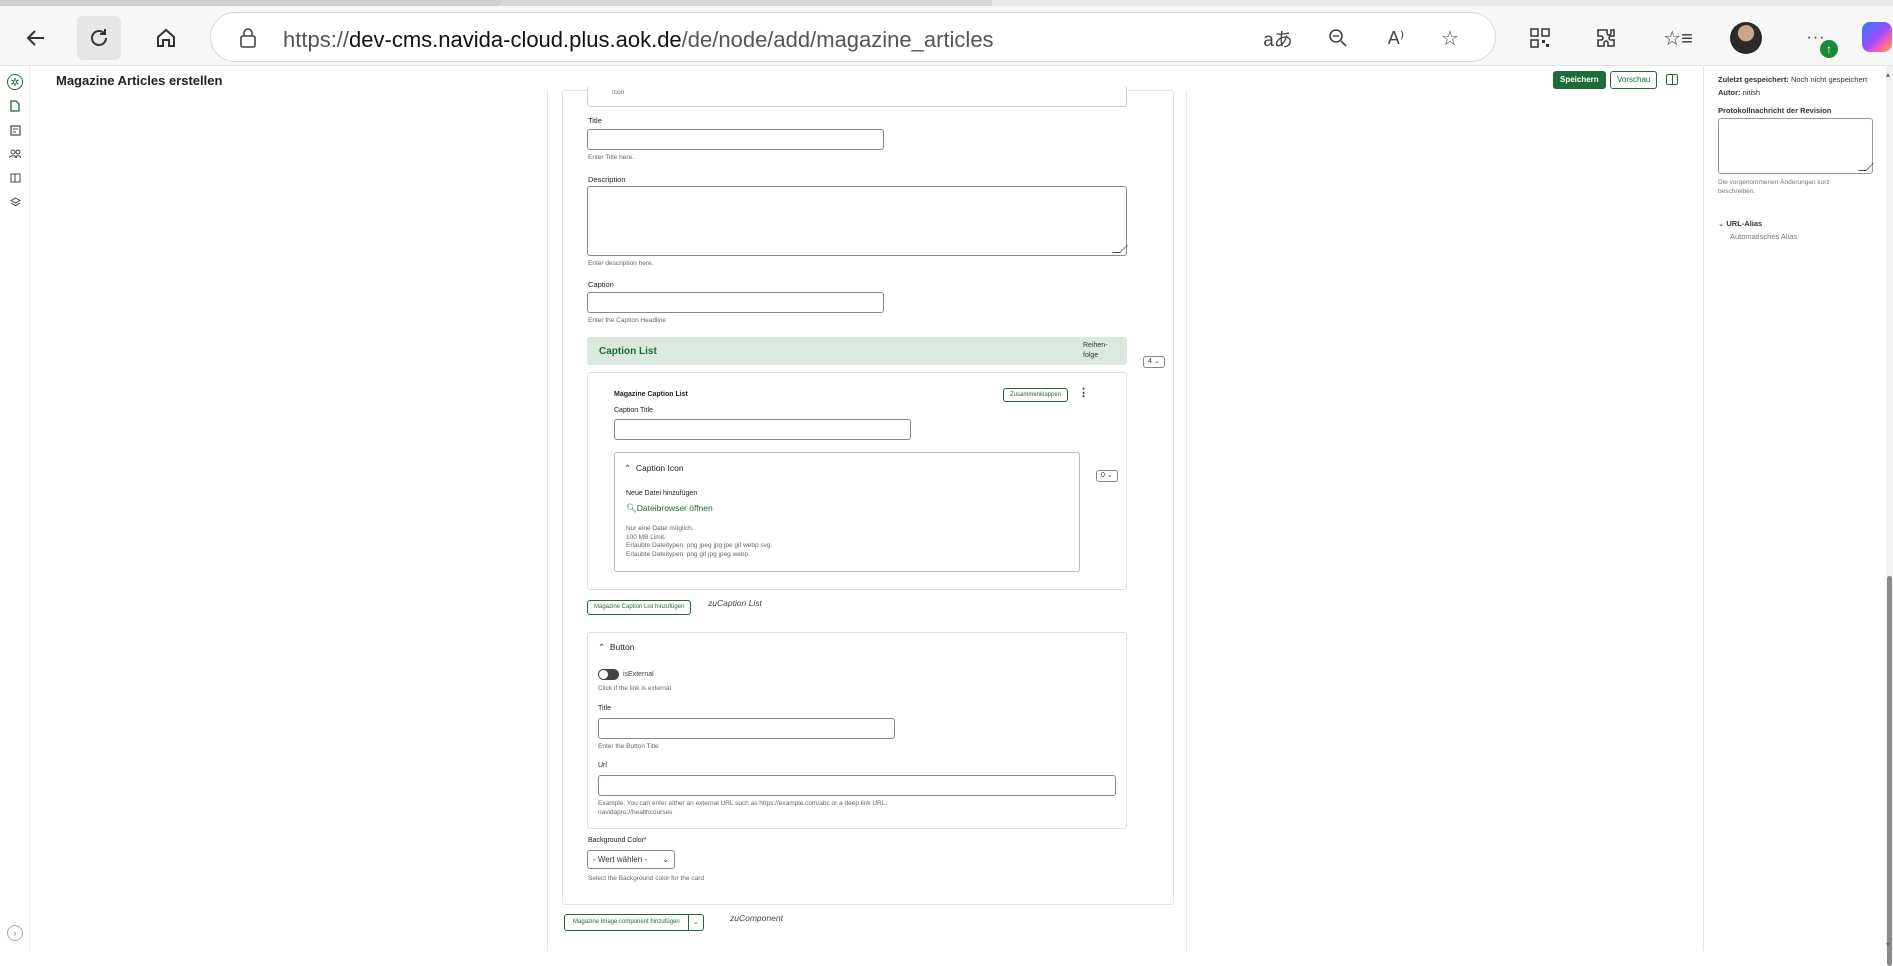 This screenshot has width=1893, height=966. I want to click on reorder-label-line-2: folge, so click(1091, 355).